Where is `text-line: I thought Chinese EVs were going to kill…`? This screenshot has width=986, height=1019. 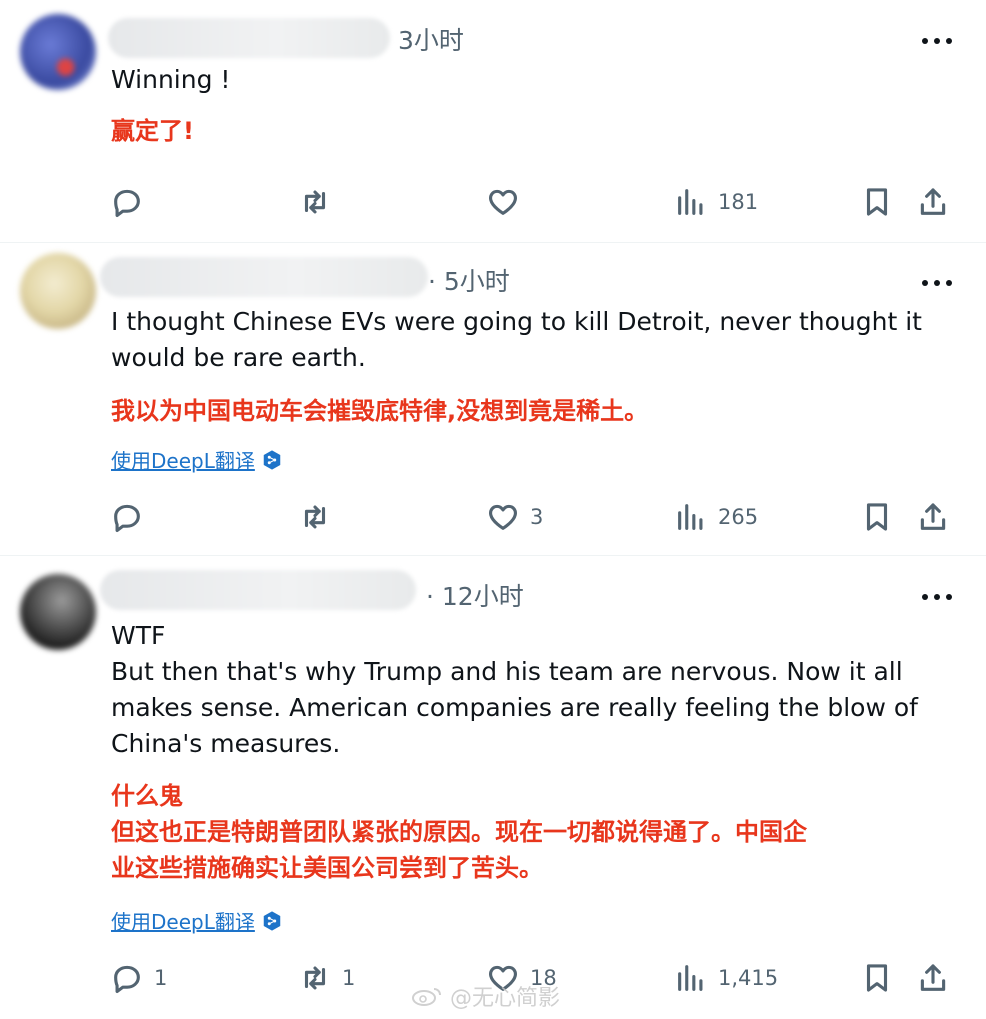
text-line: I thought Chinese EVs were going to kill… is located at coordinates (516, 321).